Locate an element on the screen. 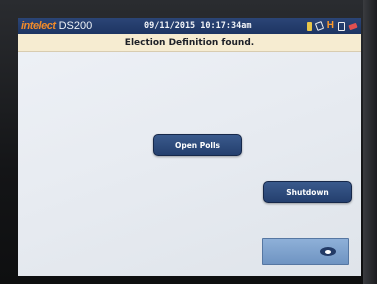 Image resolution: width=377 pixels, height=284 pixels. brand: intelect DS200 is located at coordinates (56, 26).